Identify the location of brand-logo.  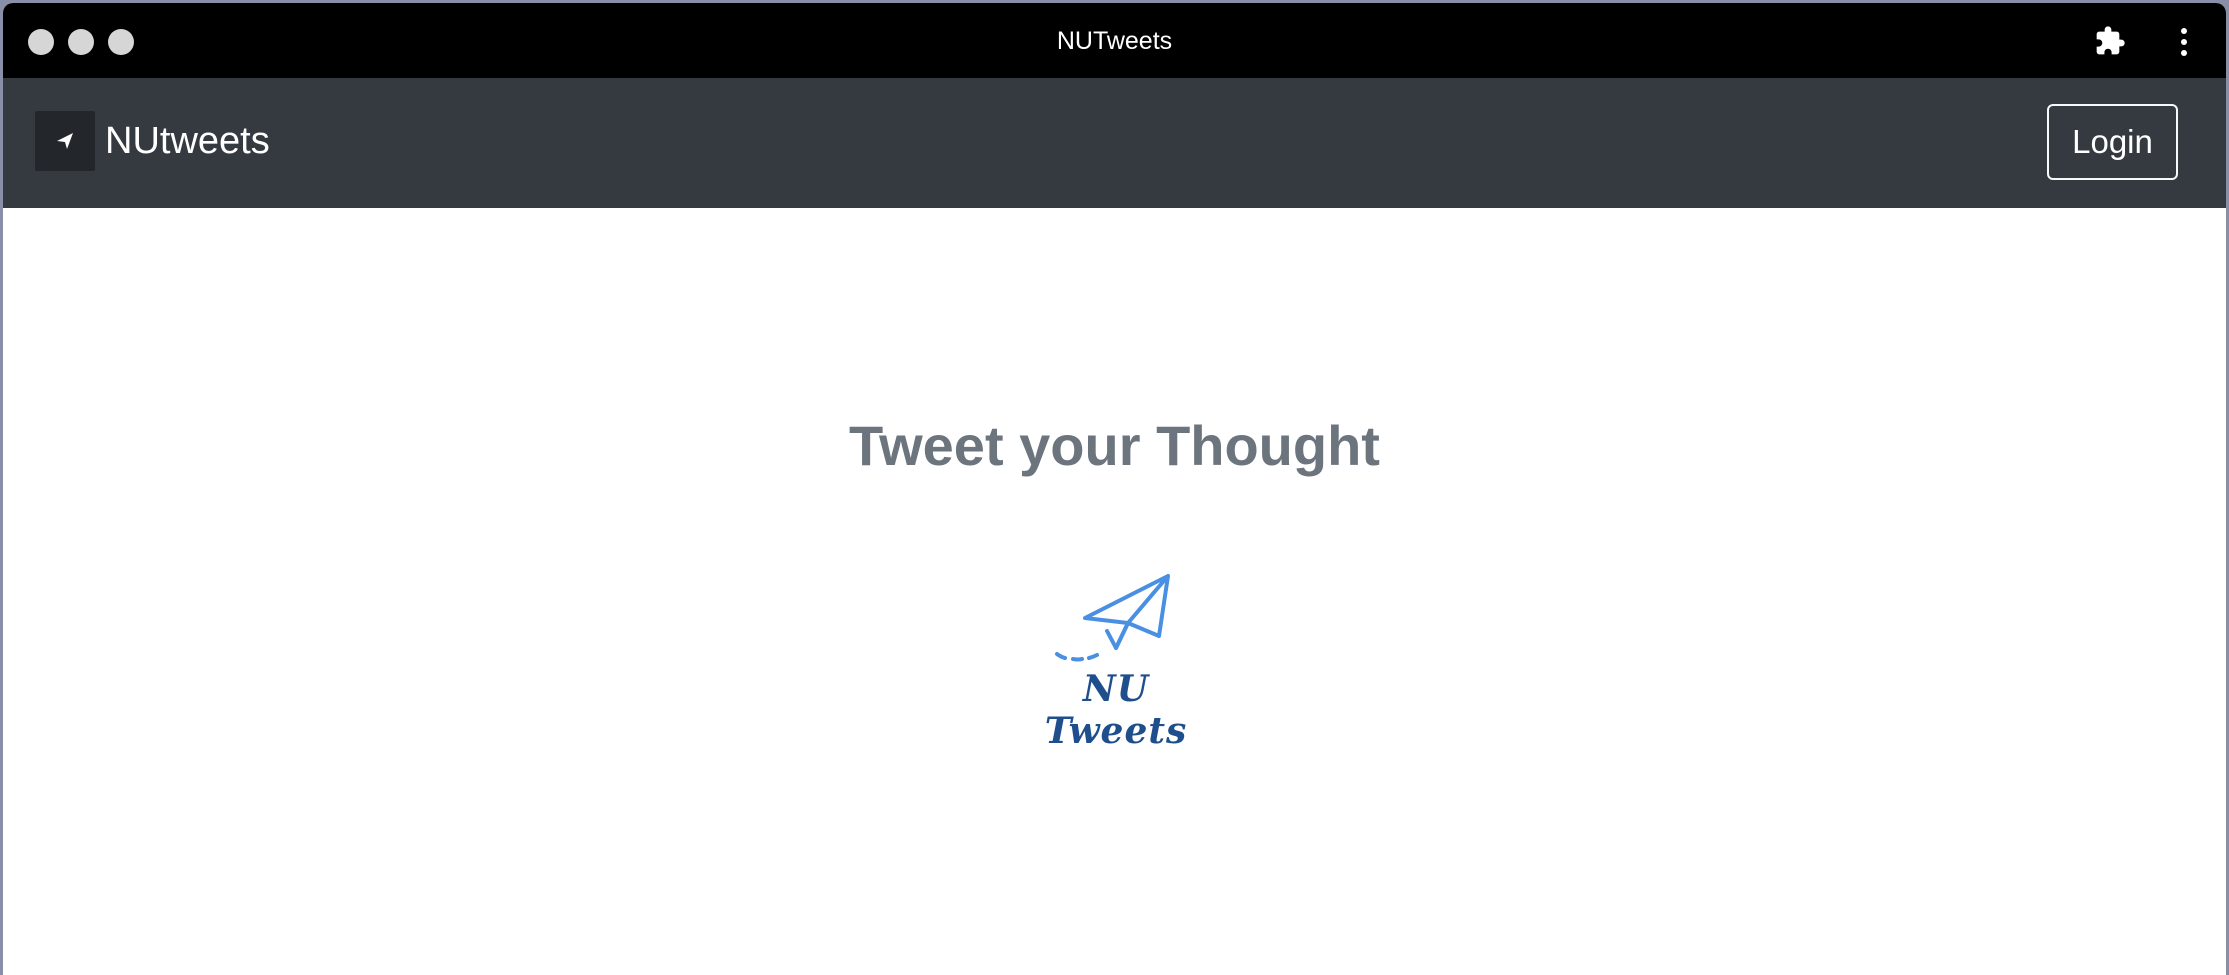
(65, 141).